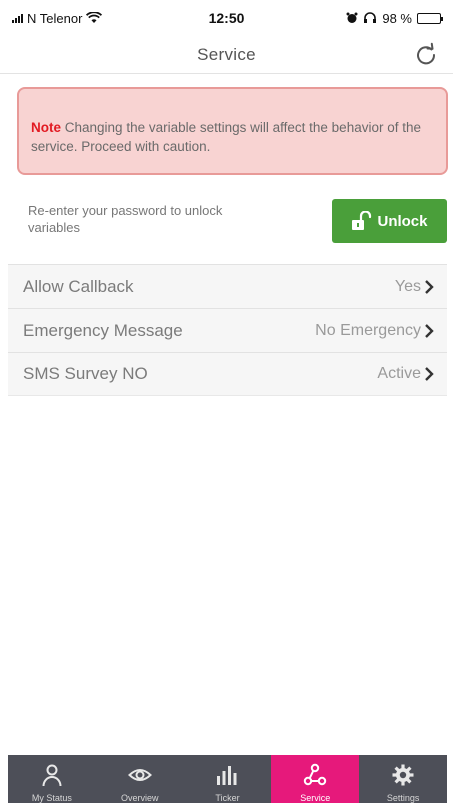  I want to click on setting-row-sms-survey: SMS Survey NO Active, so click(227, 374).